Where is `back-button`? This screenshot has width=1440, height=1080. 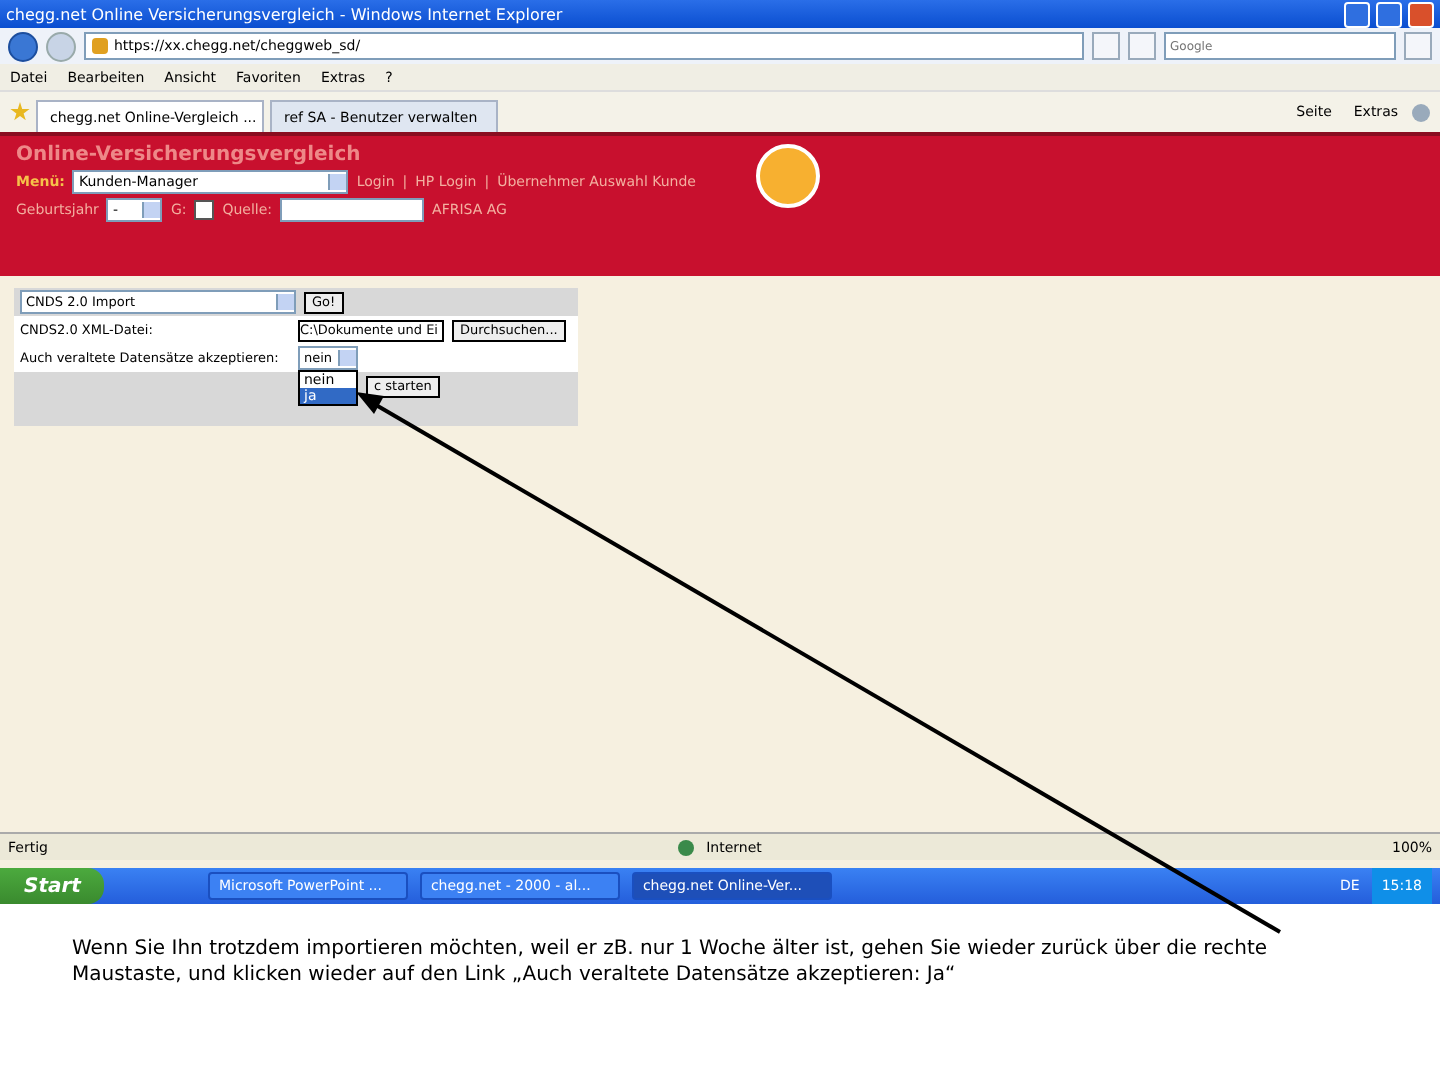
back-button is located at coordinates (23, 46).